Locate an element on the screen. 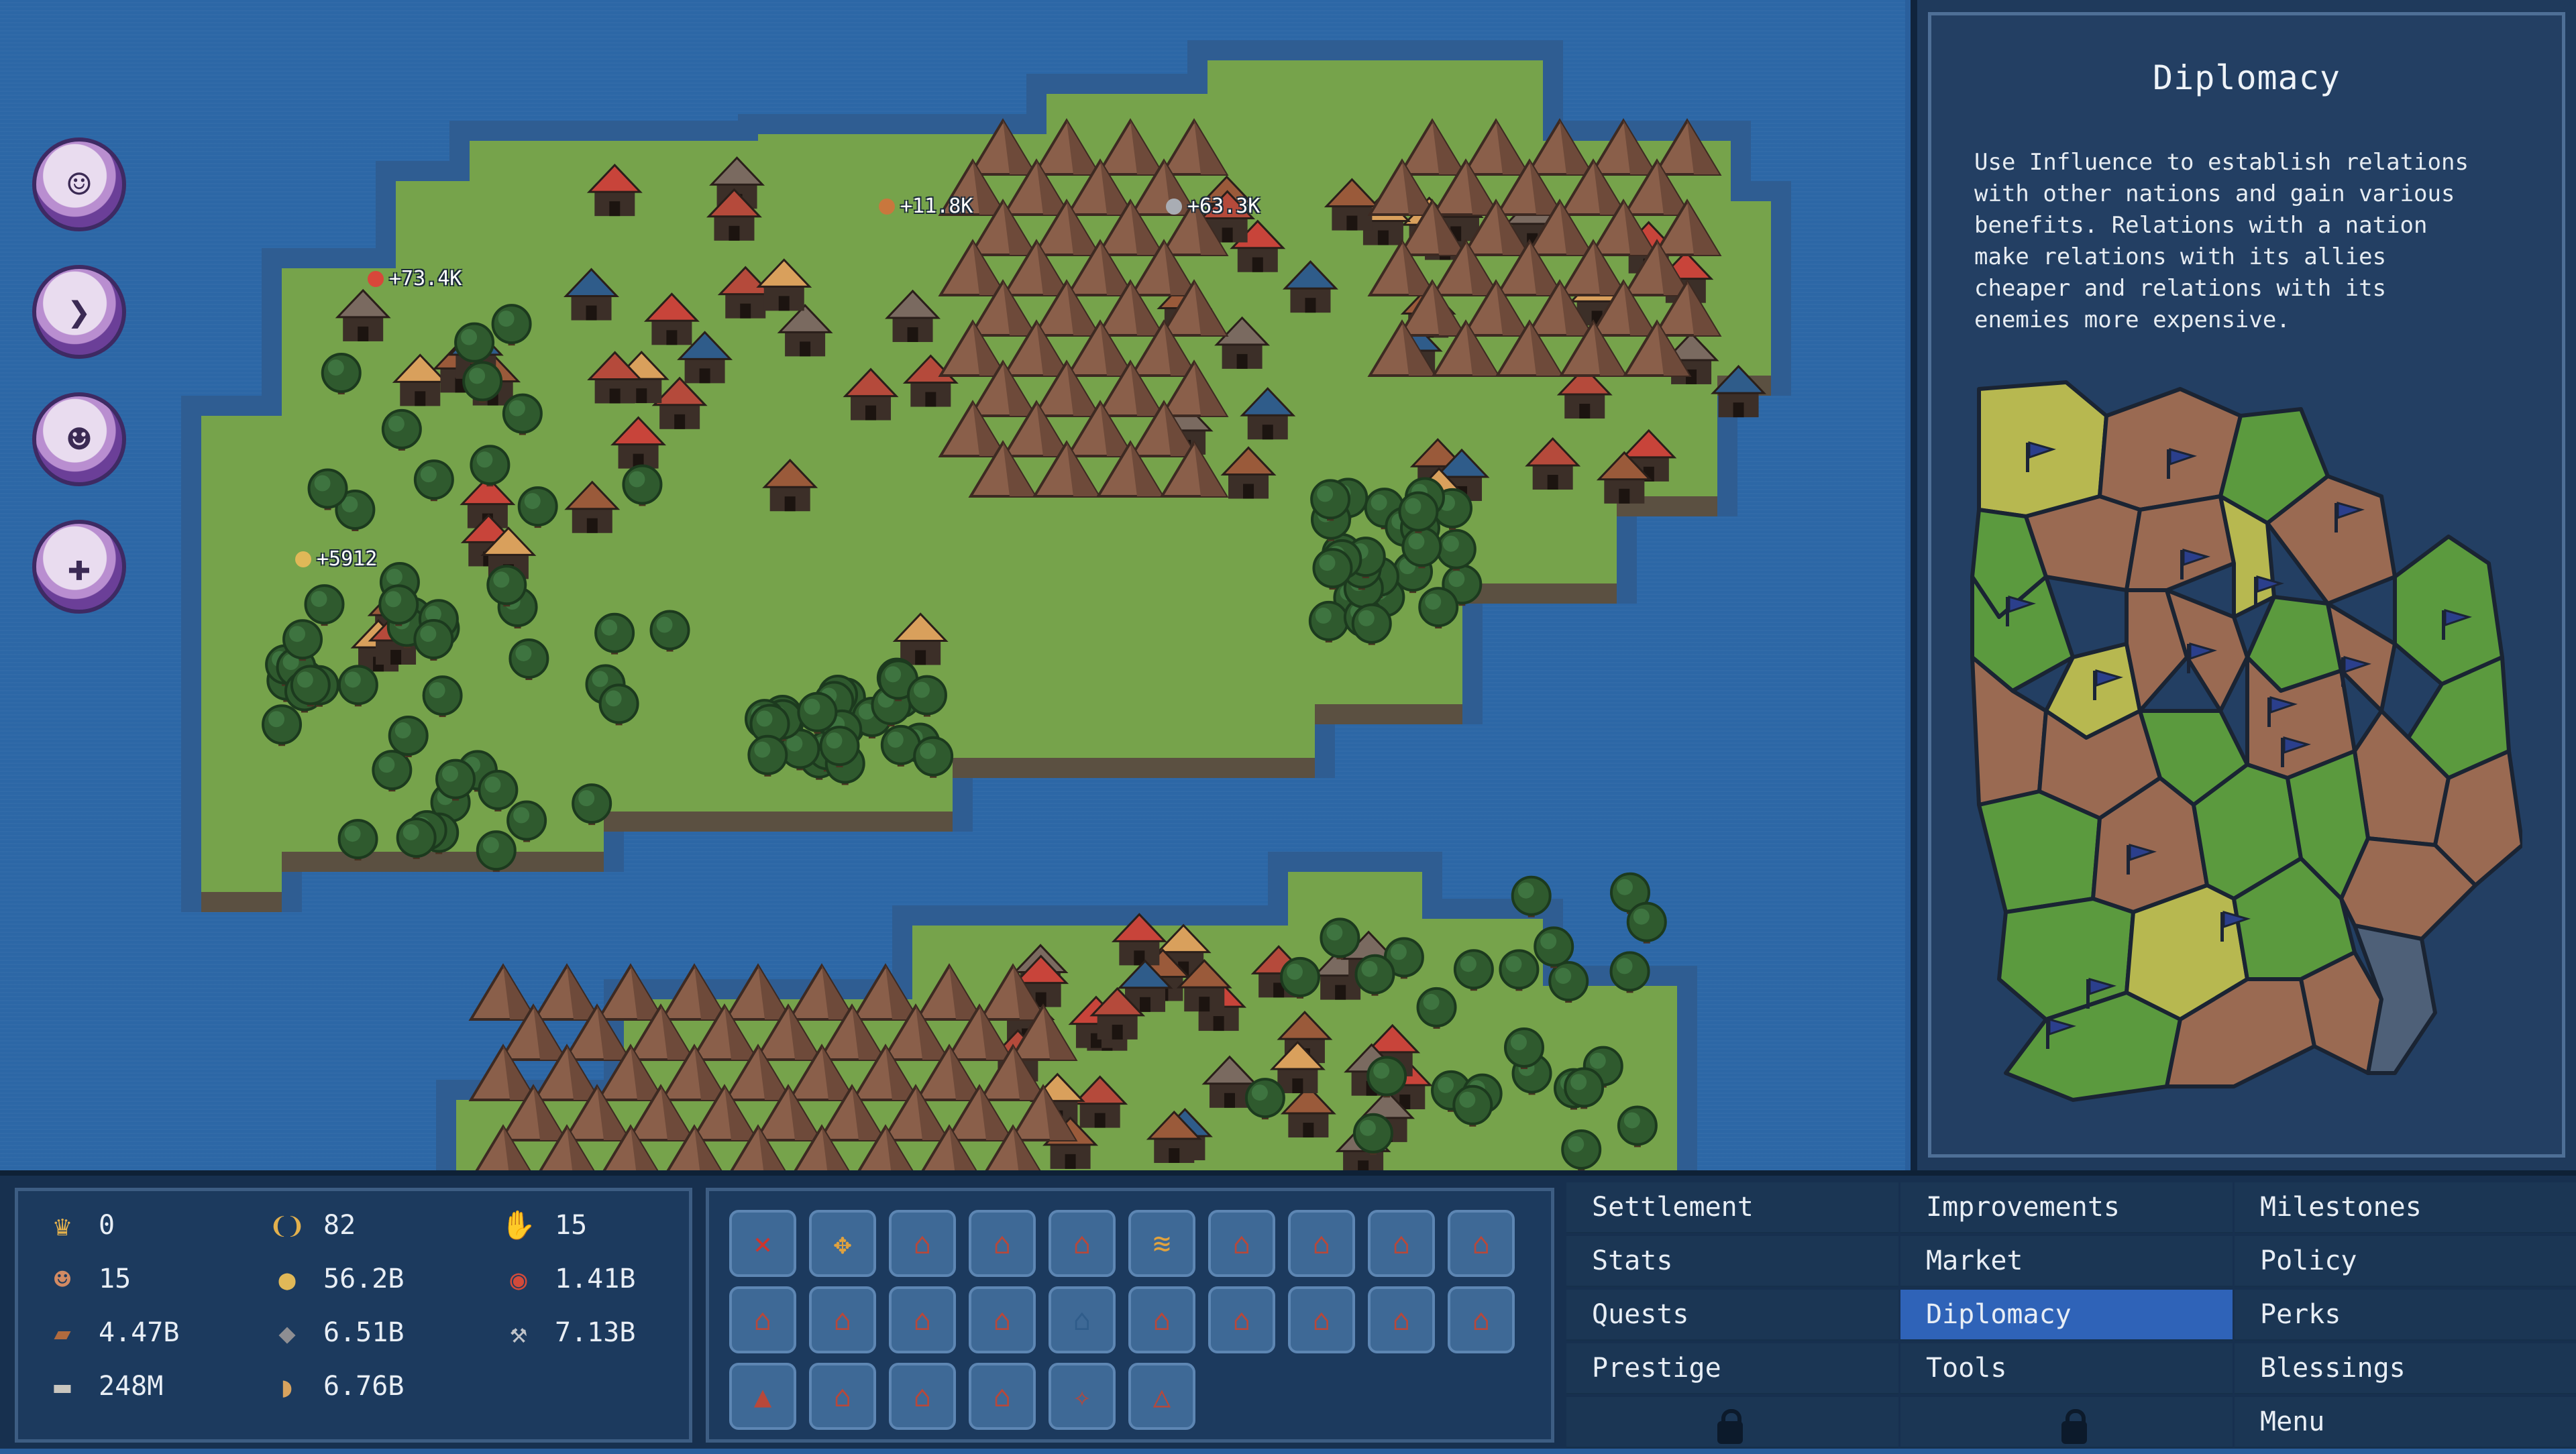 The height and width of the screenshot is (1454, 2576). build-tool-quarry: ⌂ is located at coordinates (1401, 1243).